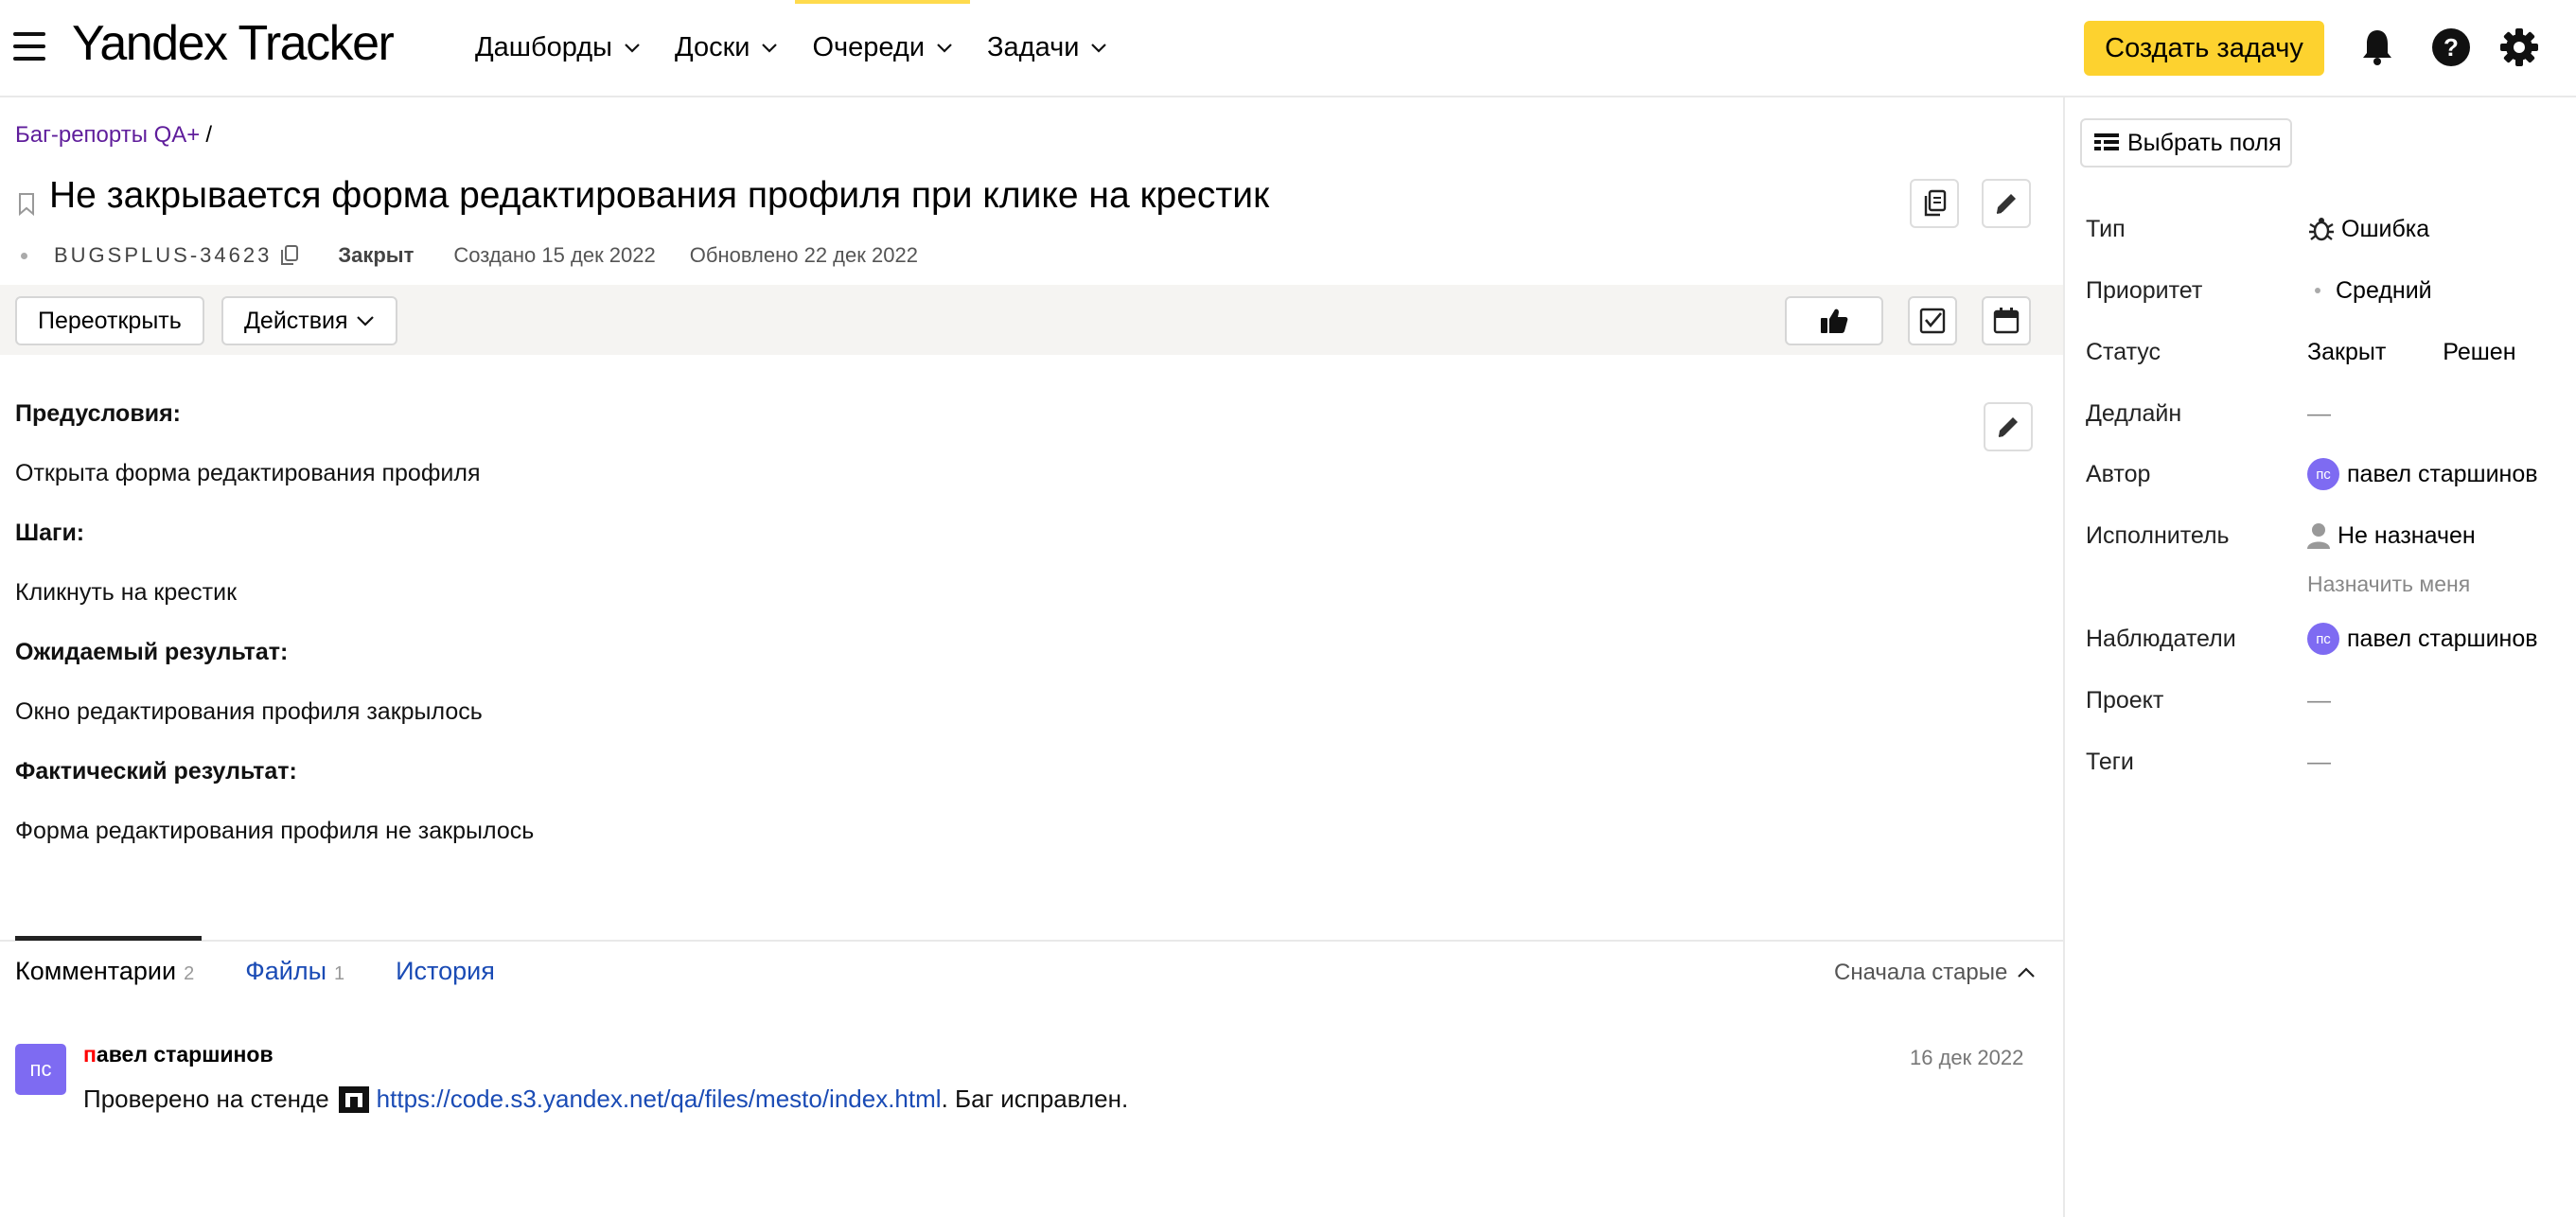  What do you see at coordinates (2407, 535) in the screenshot?
I see `field-assignee-text: Не назначен` at bounding box center [2407, 535].